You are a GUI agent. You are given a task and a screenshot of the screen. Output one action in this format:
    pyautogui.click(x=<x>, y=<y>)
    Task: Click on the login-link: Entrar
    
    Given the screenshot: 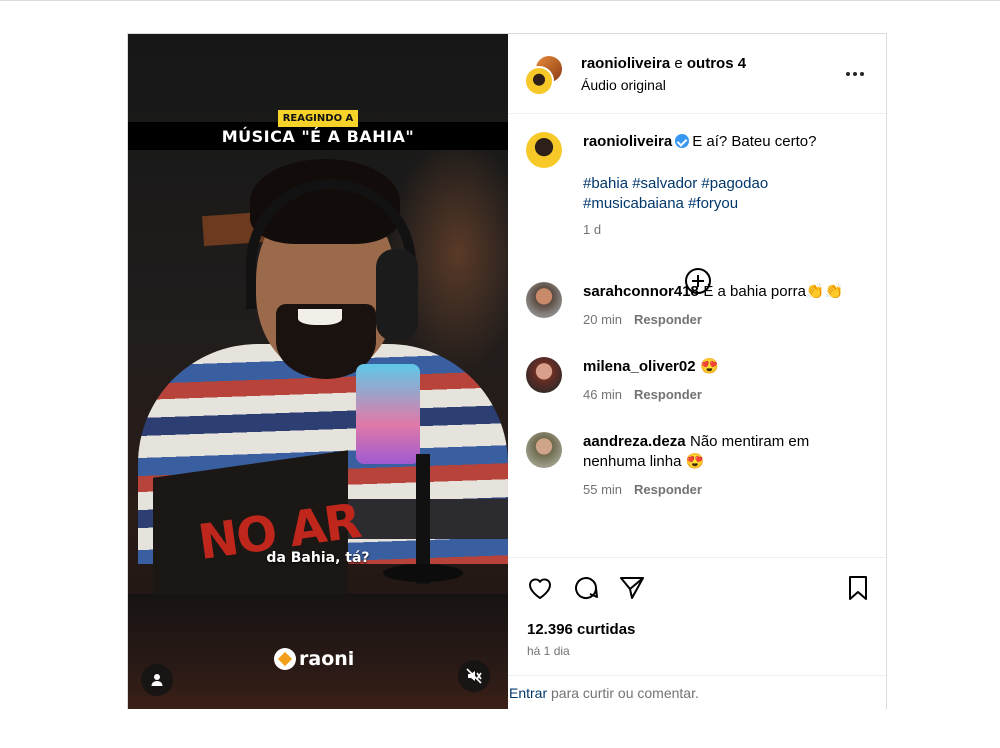 What is the action you would take?
    pyautogui.click(x=528, y=693)
    